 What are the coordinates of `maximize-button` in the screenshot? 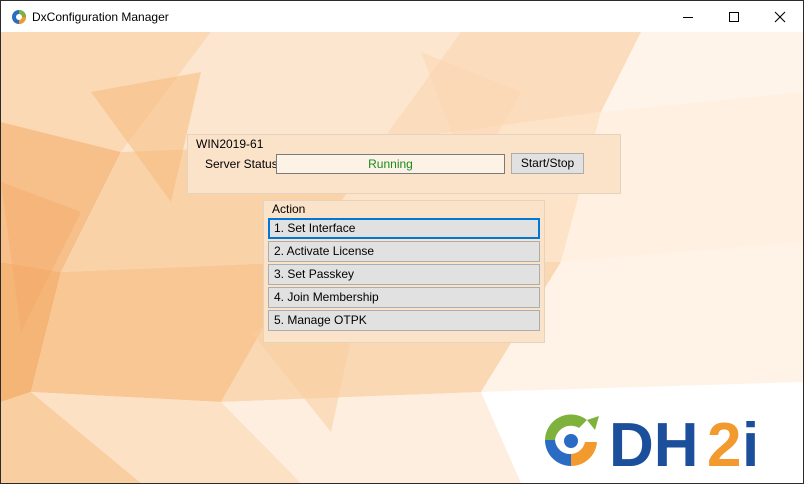 It's located at (734, 16).